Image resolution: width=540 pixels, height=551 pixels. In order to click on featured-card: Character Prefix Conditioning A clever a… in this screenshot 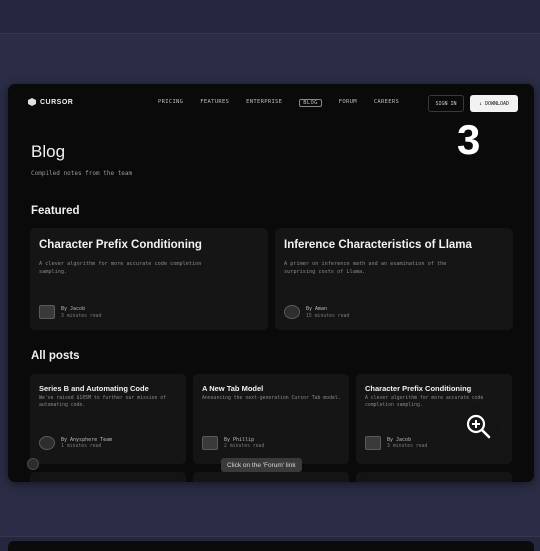, I will do `click(149, 279)`.